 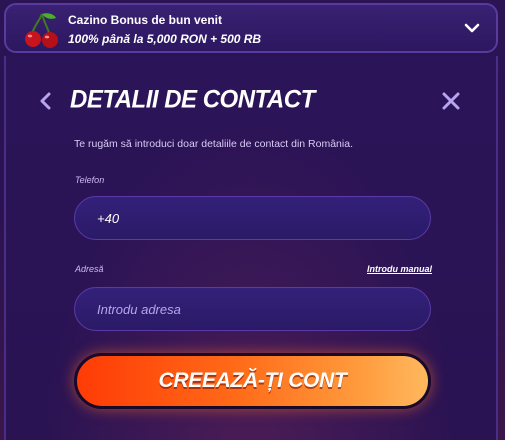 What do you see at coordinates (45, 101) in the screenshot?
I see `back-arrow-icon` at bounding box center [45, 101].